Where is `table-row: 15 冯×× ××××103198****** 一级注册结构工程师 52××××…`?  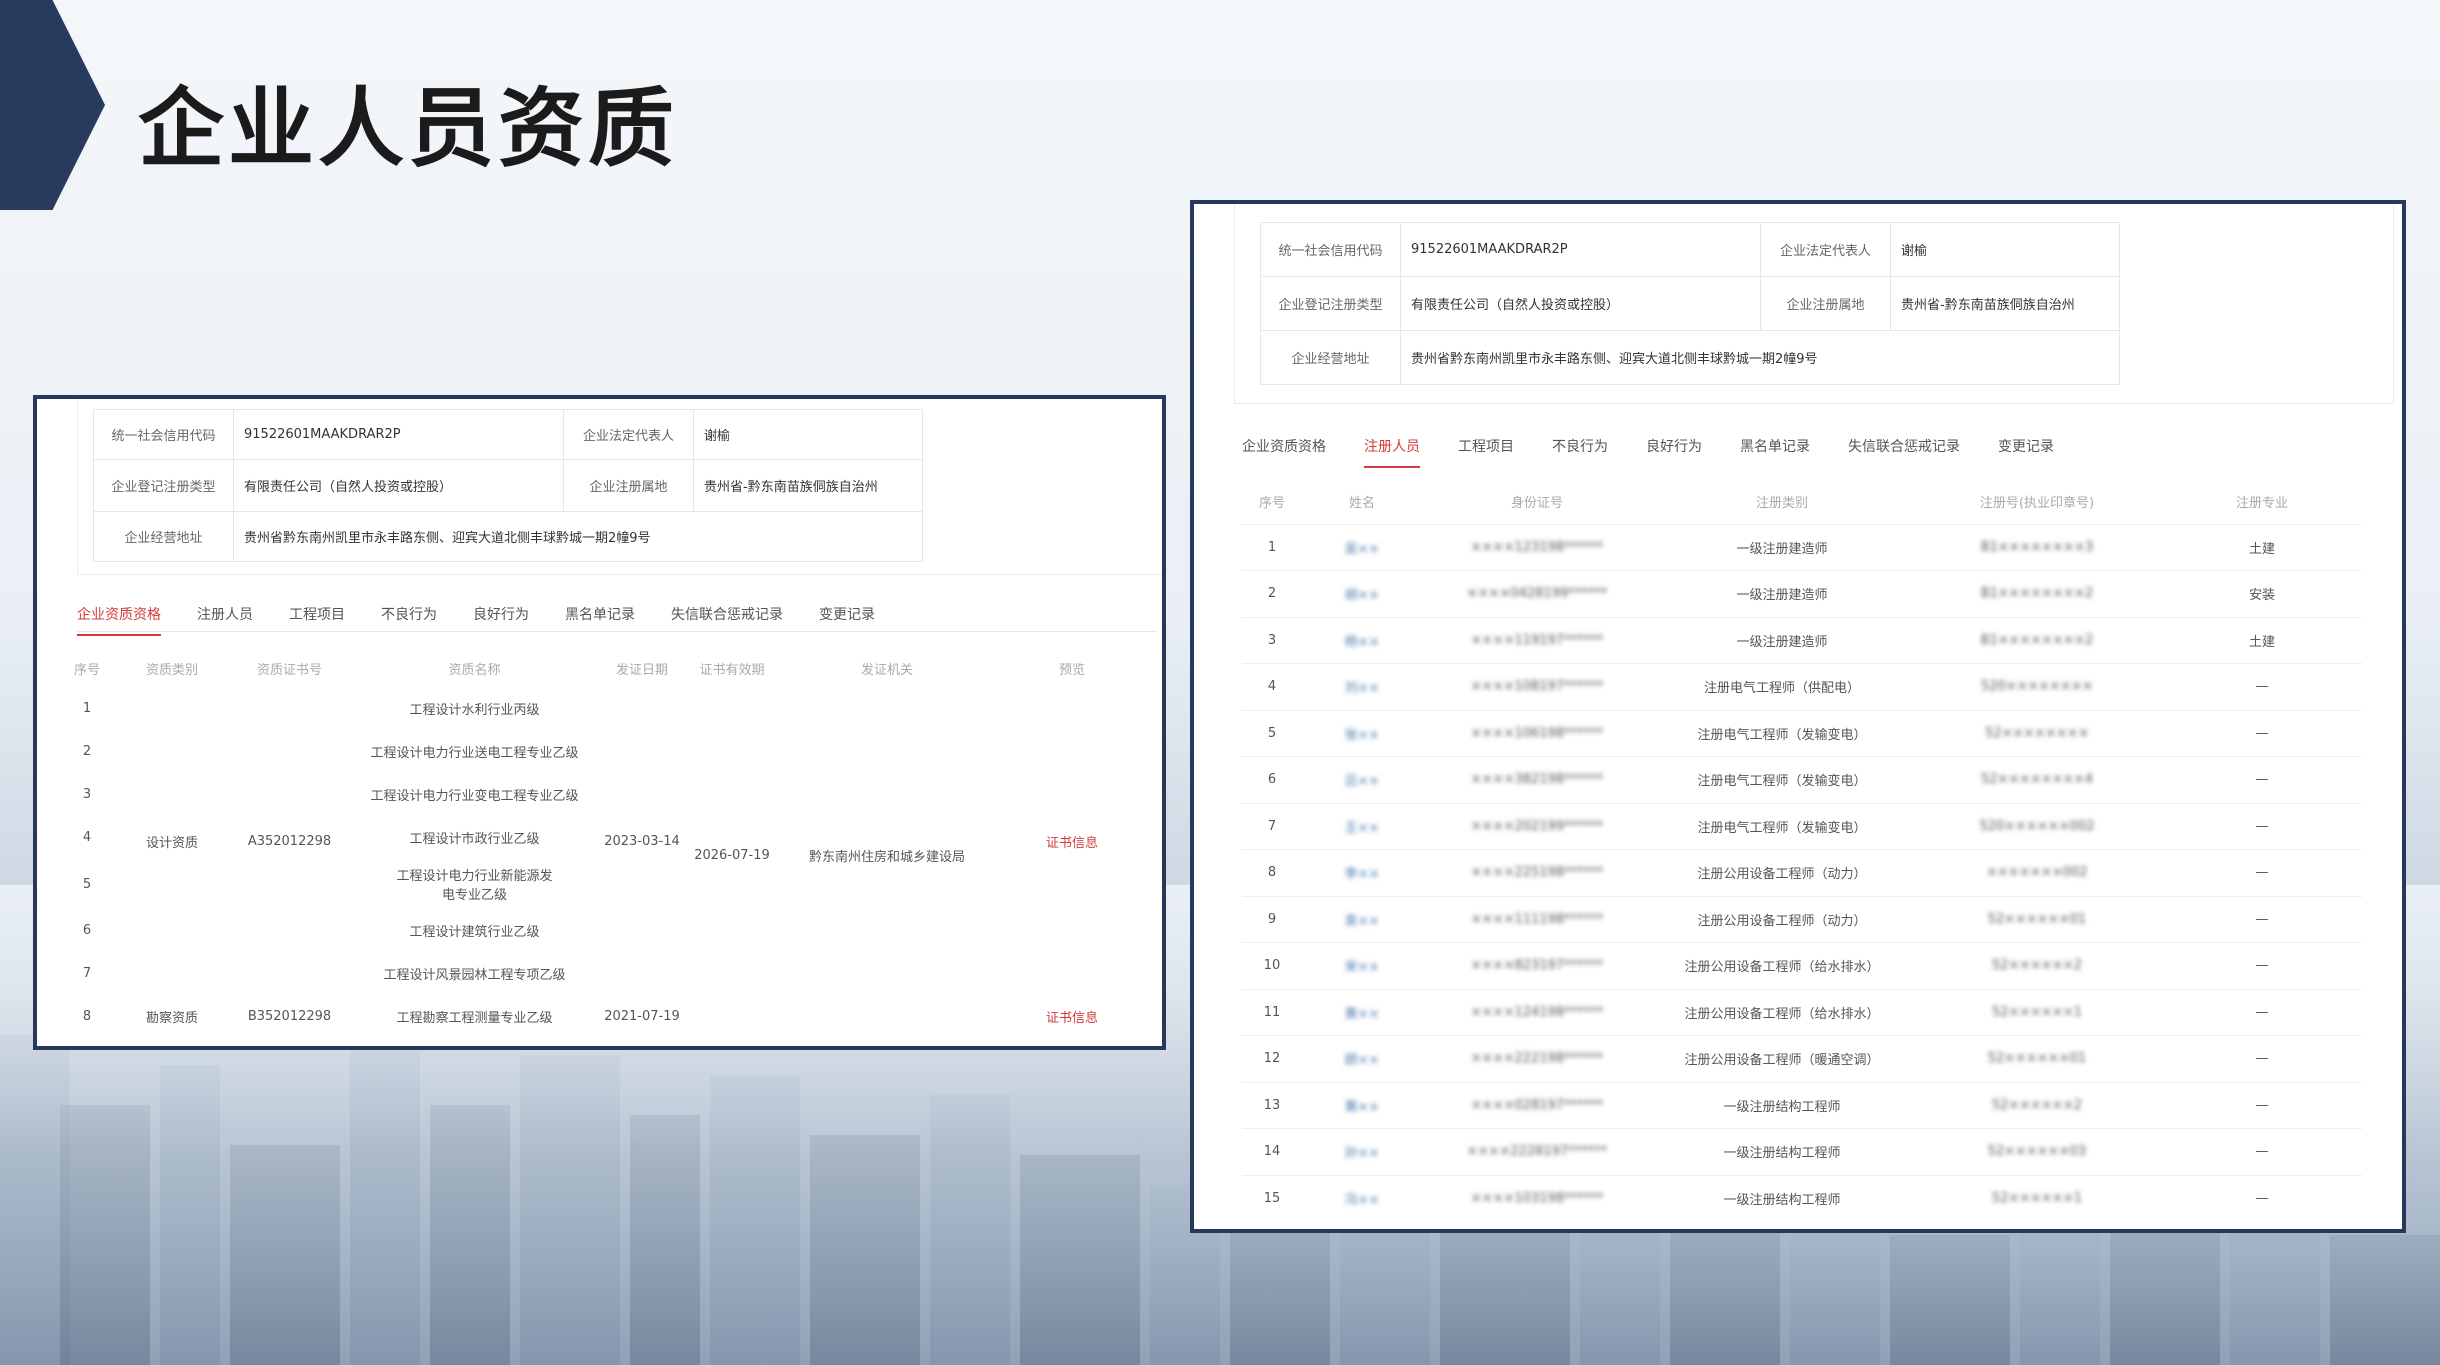 table-row: 15 冯×× ××××103198****** 一级注册结构工程师 52××××… is located at coordinates (1802, 1198).